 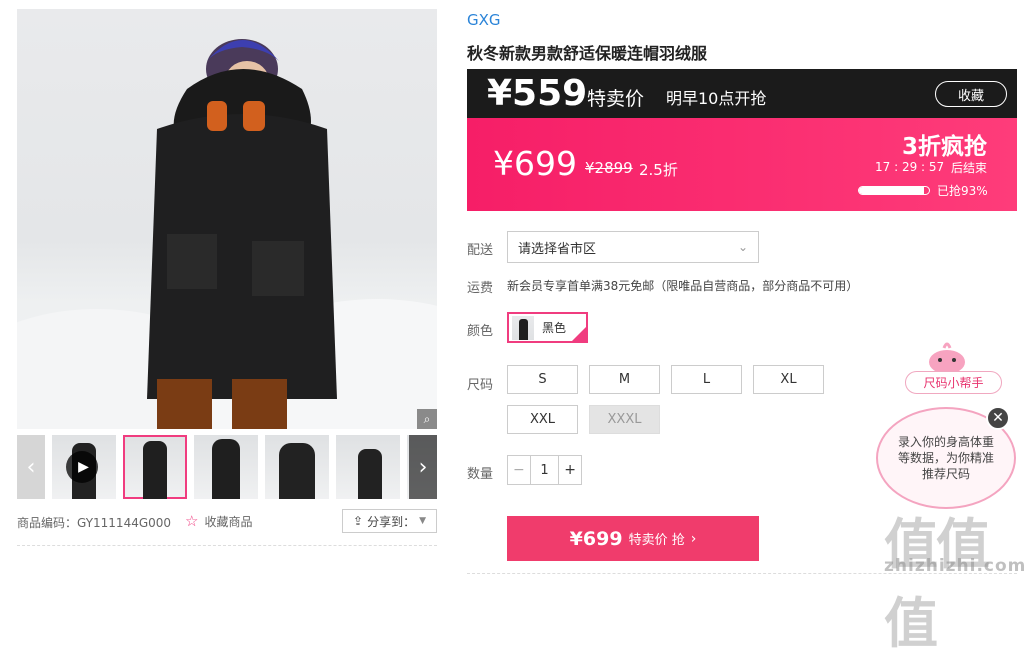 I want to click on start-note: 明早10点开抢, so click(x=716, y=98).